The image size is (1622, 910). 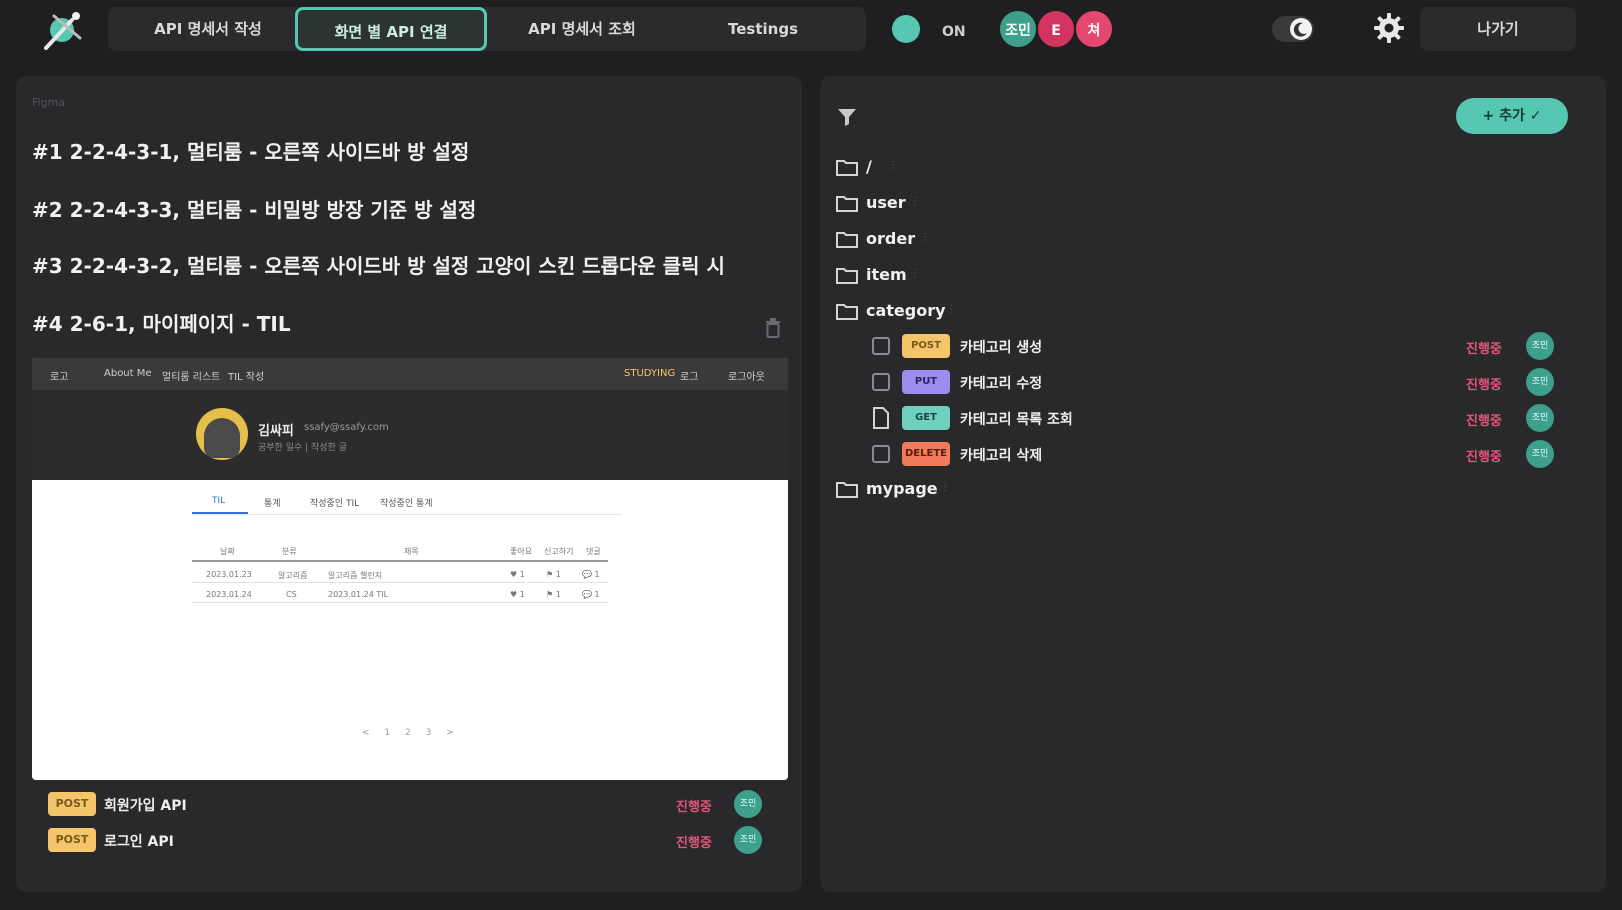 I want to click on comment-item: #4 2-6-1, 마이페이지 - TIL, so click(x=161, y=322).